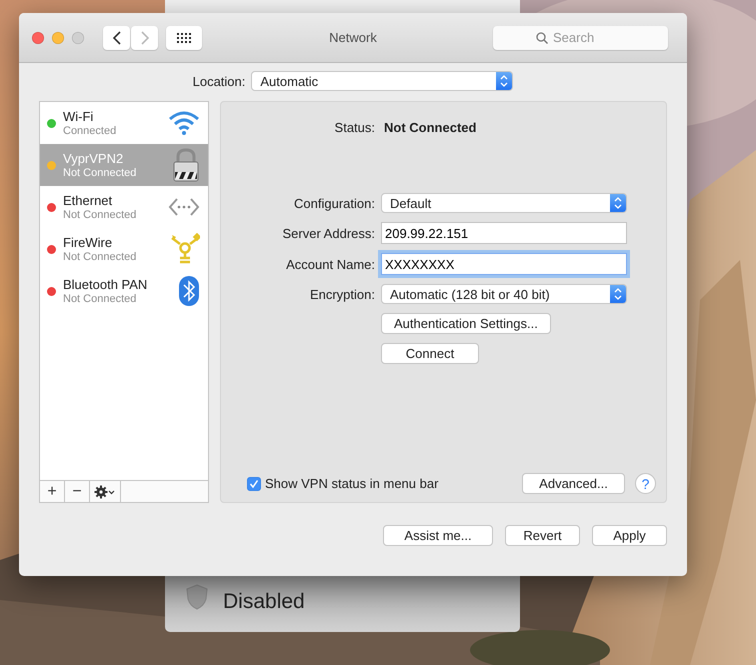  I want to click on back-button, so click(116, 38).